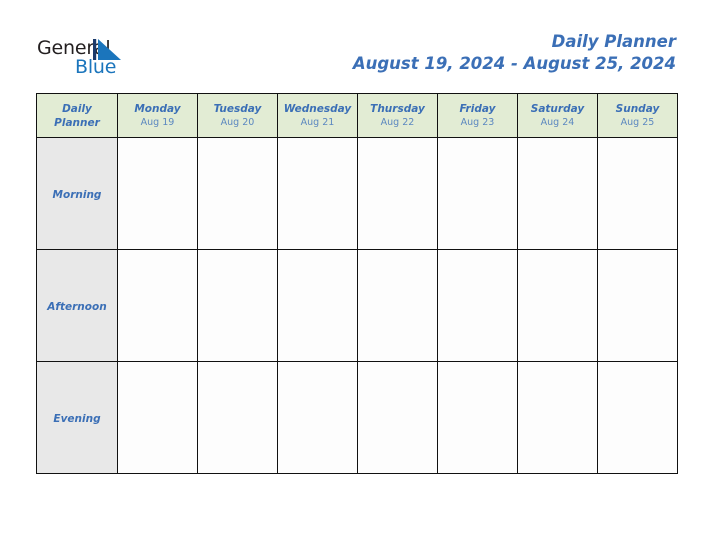  Describe the element at coordinates (96, 67) in the screenshot. I see `logo-text-blue: Blue` at that location.